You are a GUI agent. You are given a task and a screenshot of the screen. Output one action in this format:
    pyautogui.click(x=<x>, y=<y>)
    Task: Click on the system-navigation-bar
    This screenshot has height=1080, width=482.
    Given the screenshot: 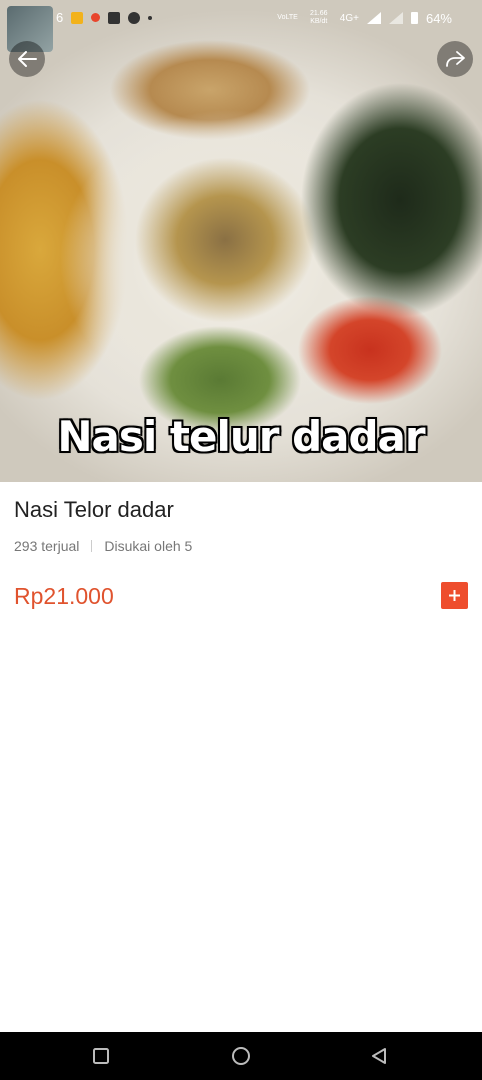 What is the action you would take?
    pyautogui.click(x=241, y=1056)
    